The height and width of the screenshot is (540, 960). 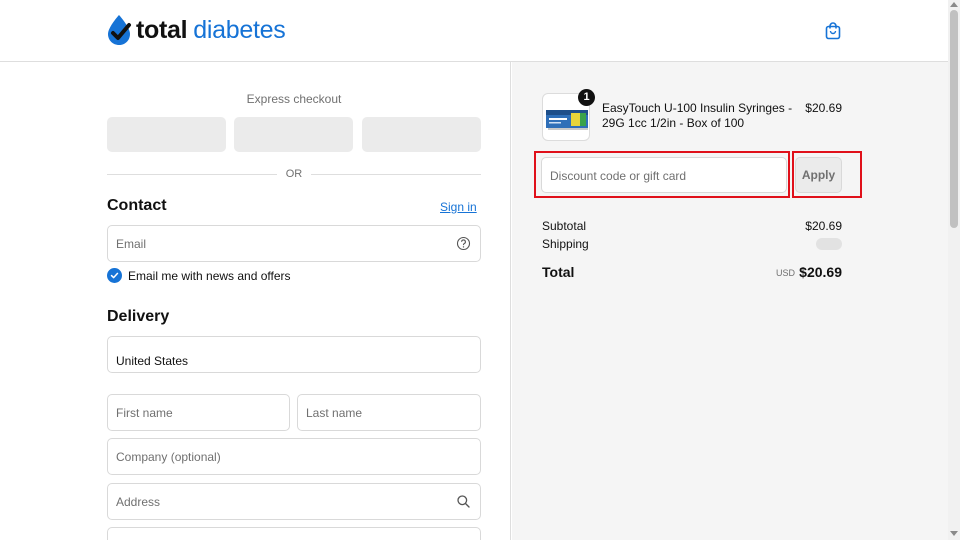 What do you see at coordinates (334, 413) in the screenshot?
I see `last-name-placeholder: Last name` at bounding box center [334, 413].